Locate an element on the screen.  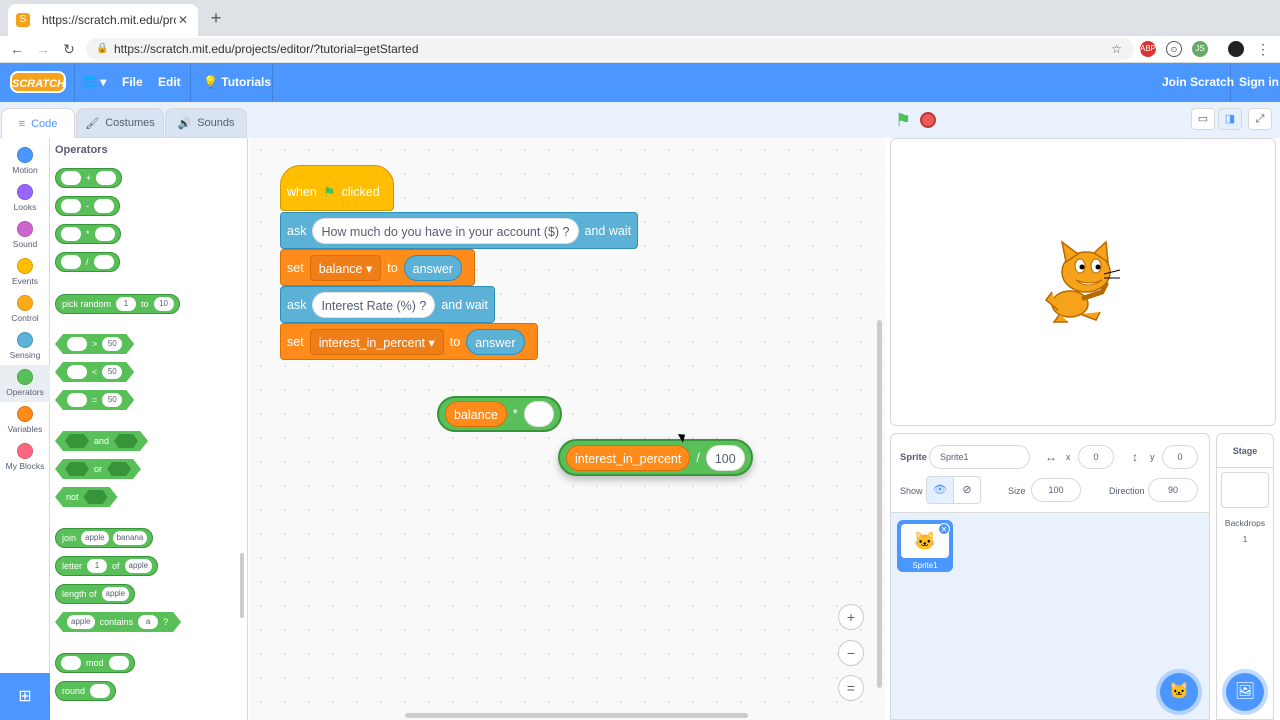
multiply-reporter: balance * is located at coordinates (499, 414).